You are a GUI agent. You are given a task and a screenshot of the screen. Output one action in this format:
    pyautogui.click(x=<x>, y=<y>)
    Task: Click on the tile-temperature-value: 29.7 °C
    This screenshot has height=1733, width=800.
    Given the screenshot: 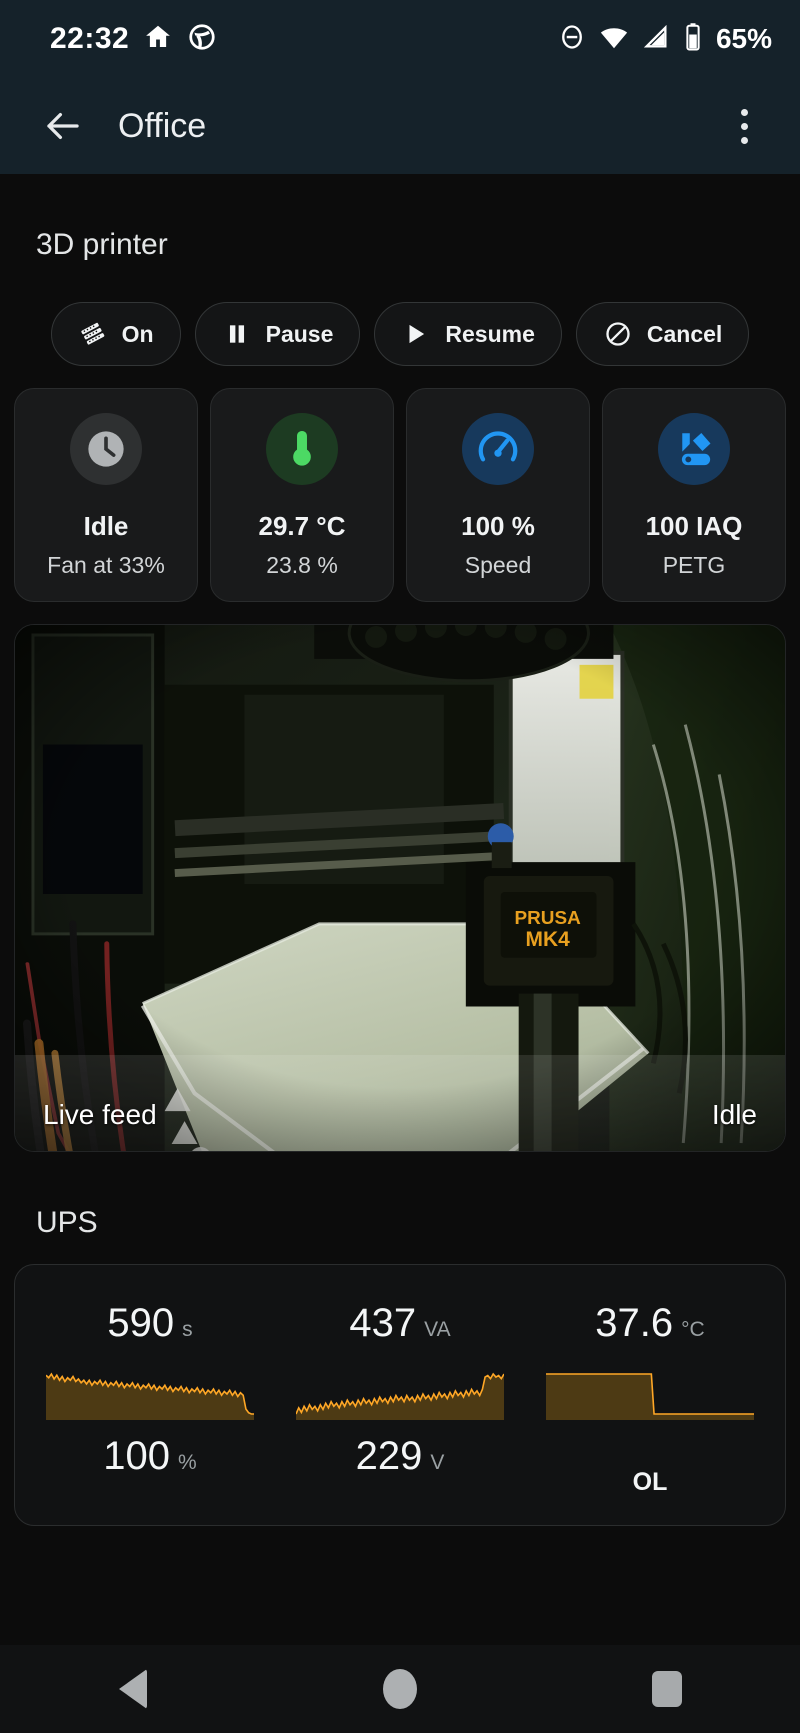 What is the action you would take?
    pyautogui.click(x=302, y=526)
    